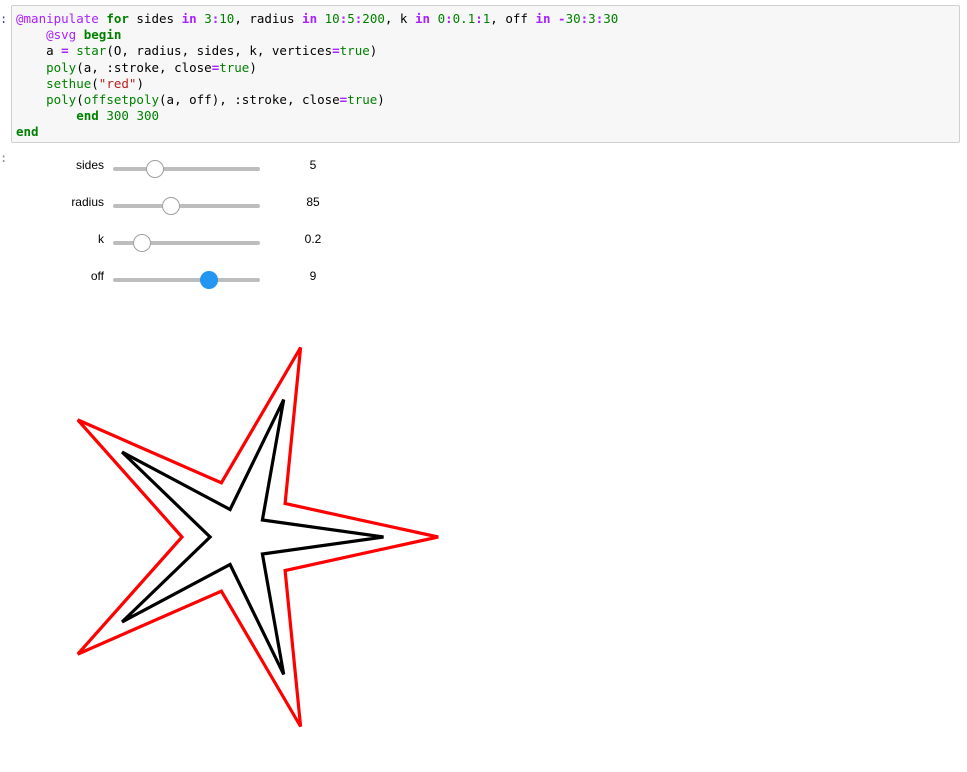 This screenshot has height=772, width=967. What do you see at coordinates (186, 280) in the screenshot?
I see `slider-track-off` at bounding box center [186, 280].